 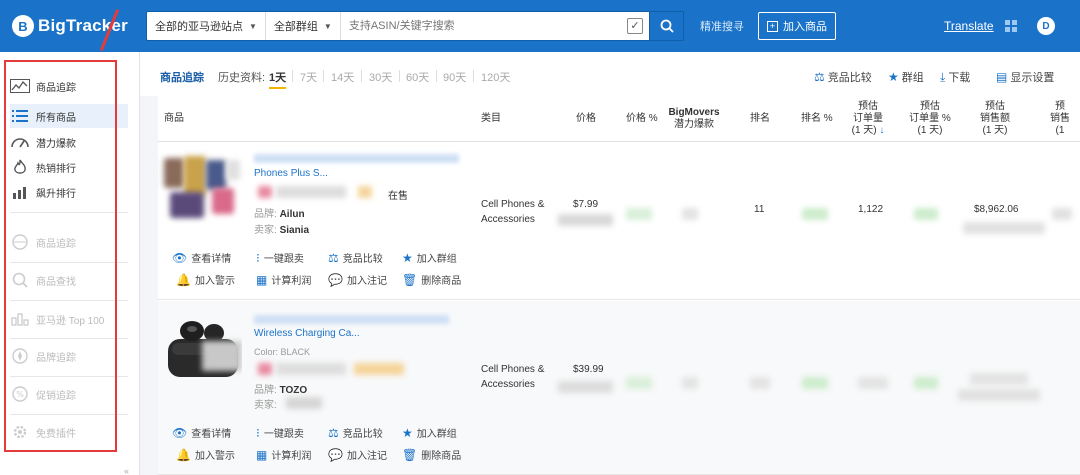 I want to click on sidebar-item-brand: 品牌追踪, so click(x=69, y=356).